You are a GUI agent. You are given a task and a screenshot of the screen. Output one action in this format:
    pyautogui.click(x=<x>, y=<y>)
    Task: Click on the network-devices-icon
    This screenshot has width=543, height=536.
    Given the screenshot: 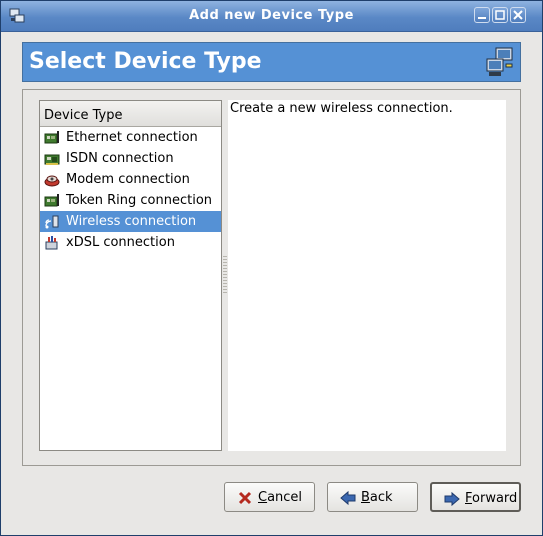 What is the action you would take?
    pyautogui.click(x=499, y=61)
    